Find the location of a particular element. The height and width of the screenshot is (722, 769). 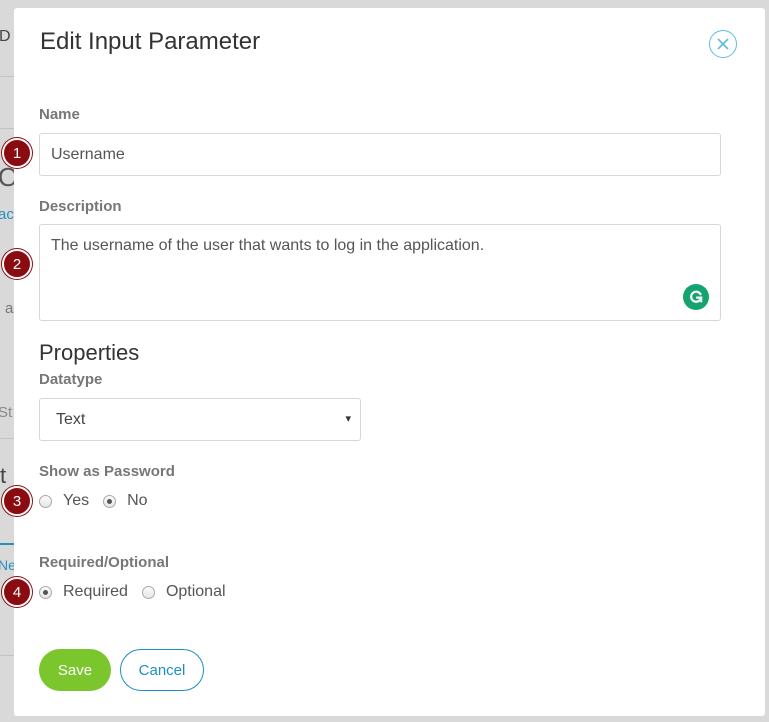

required-label: Required is located at coordinates (95, 592).